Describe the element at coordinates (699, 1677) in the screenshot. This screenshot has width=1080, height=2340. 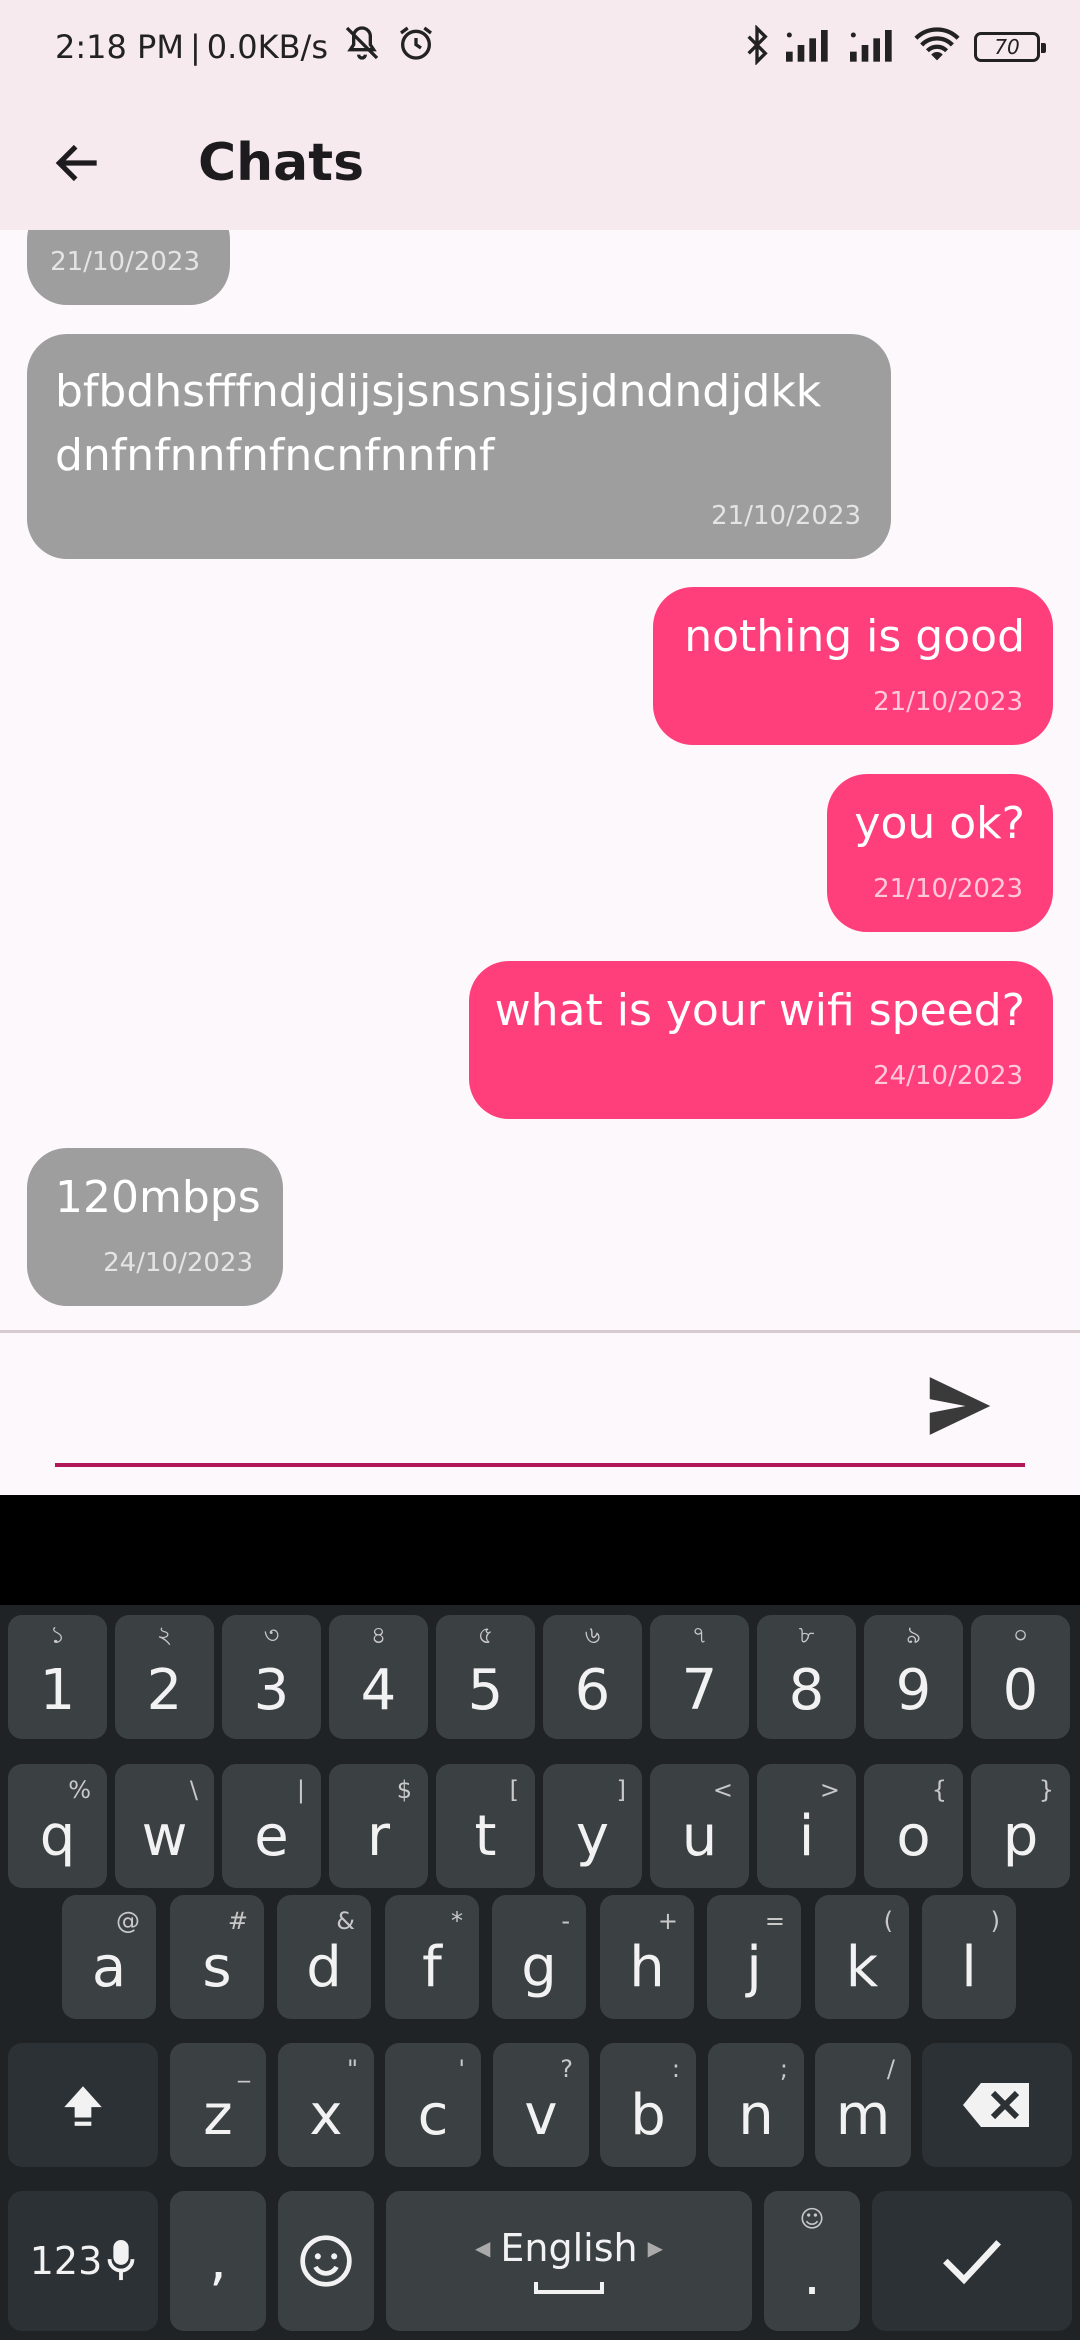
I see `key-7: ৭7` at that location.